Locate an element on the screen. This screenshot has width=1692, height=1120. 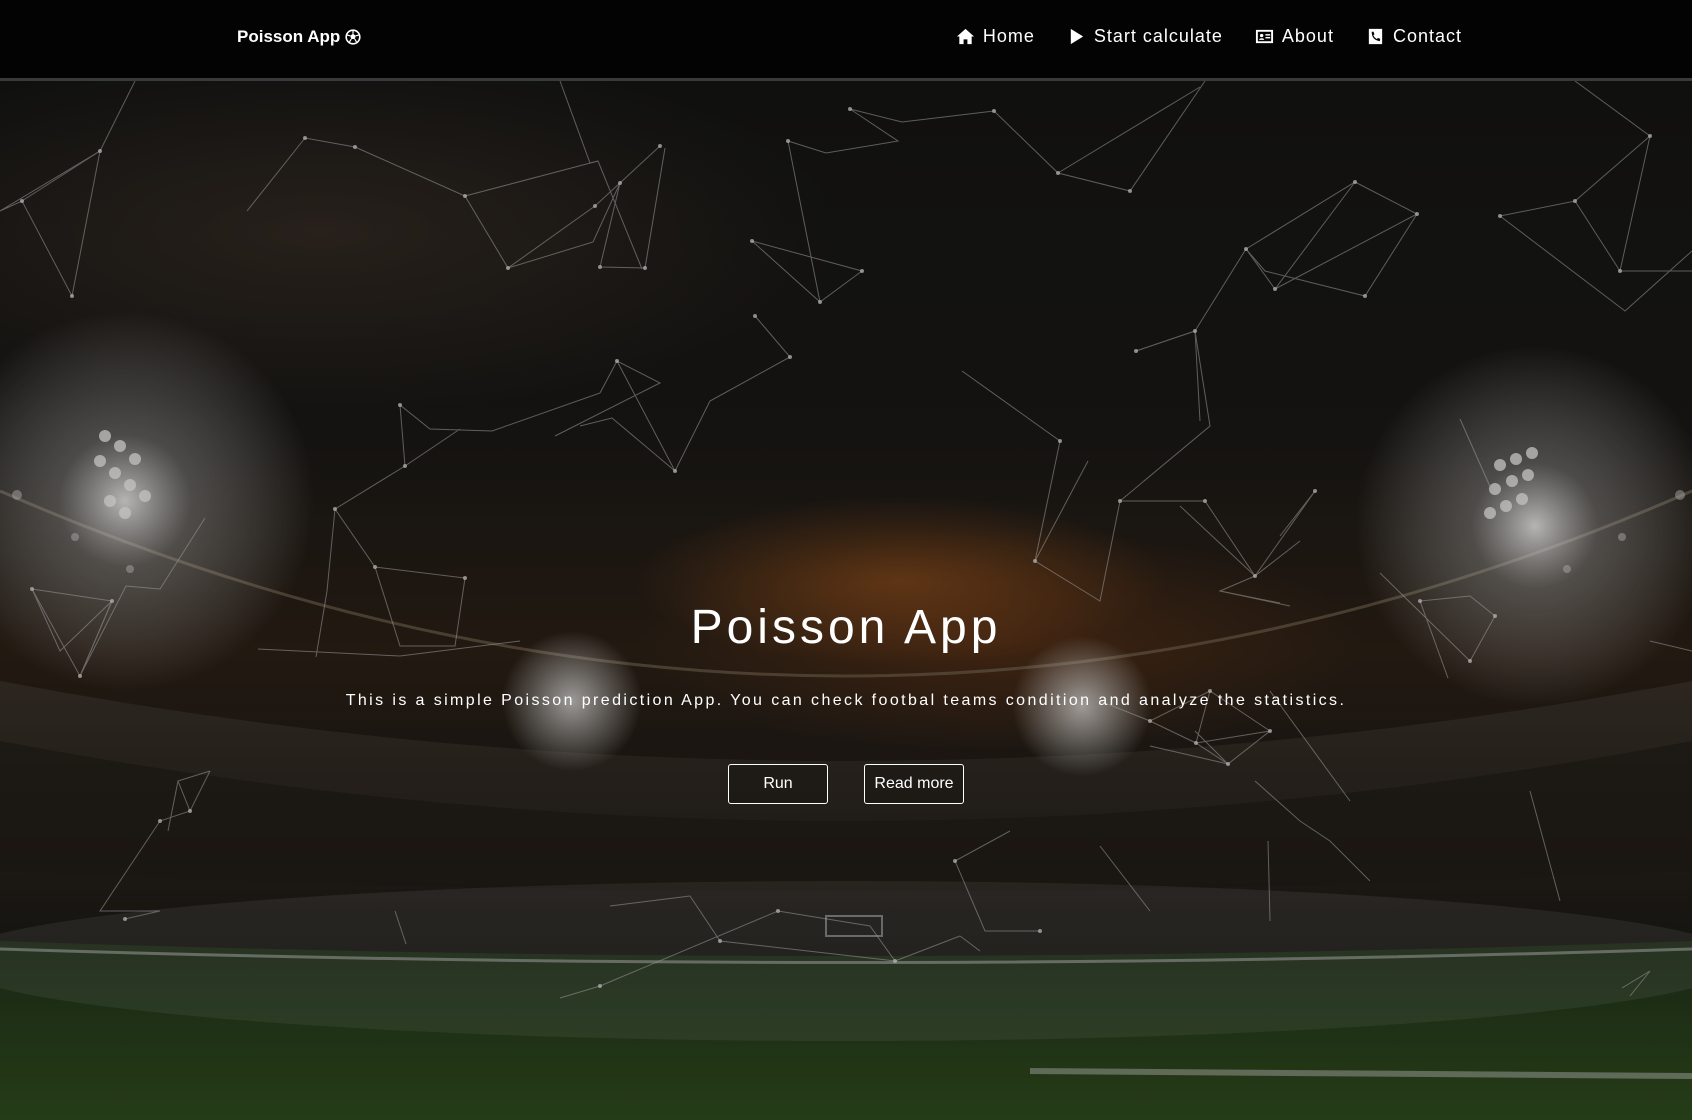
nav-item-home: Home is located at coordinates (995, 36).